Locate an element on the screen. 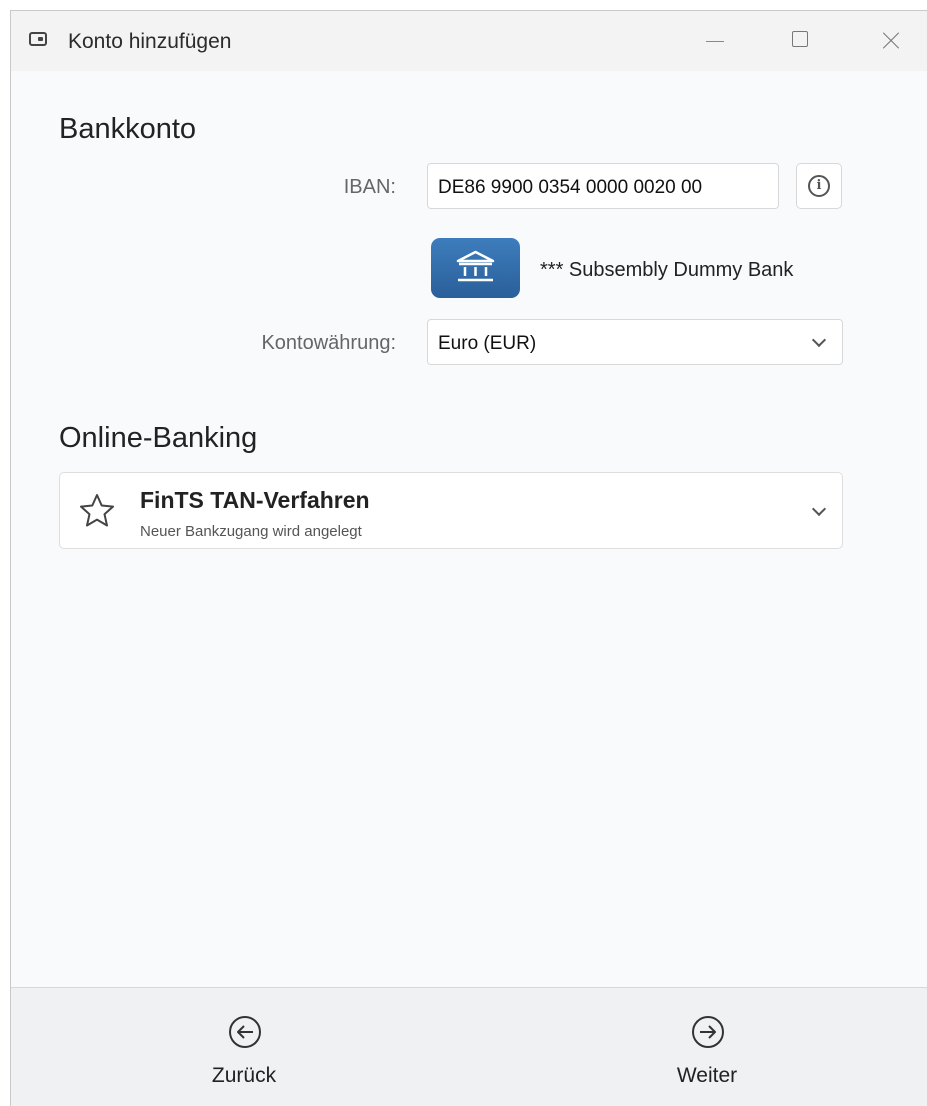  tan-method-subtitle: Neuer Bankzugang wird angelegt is located at coordinates (251, 531).